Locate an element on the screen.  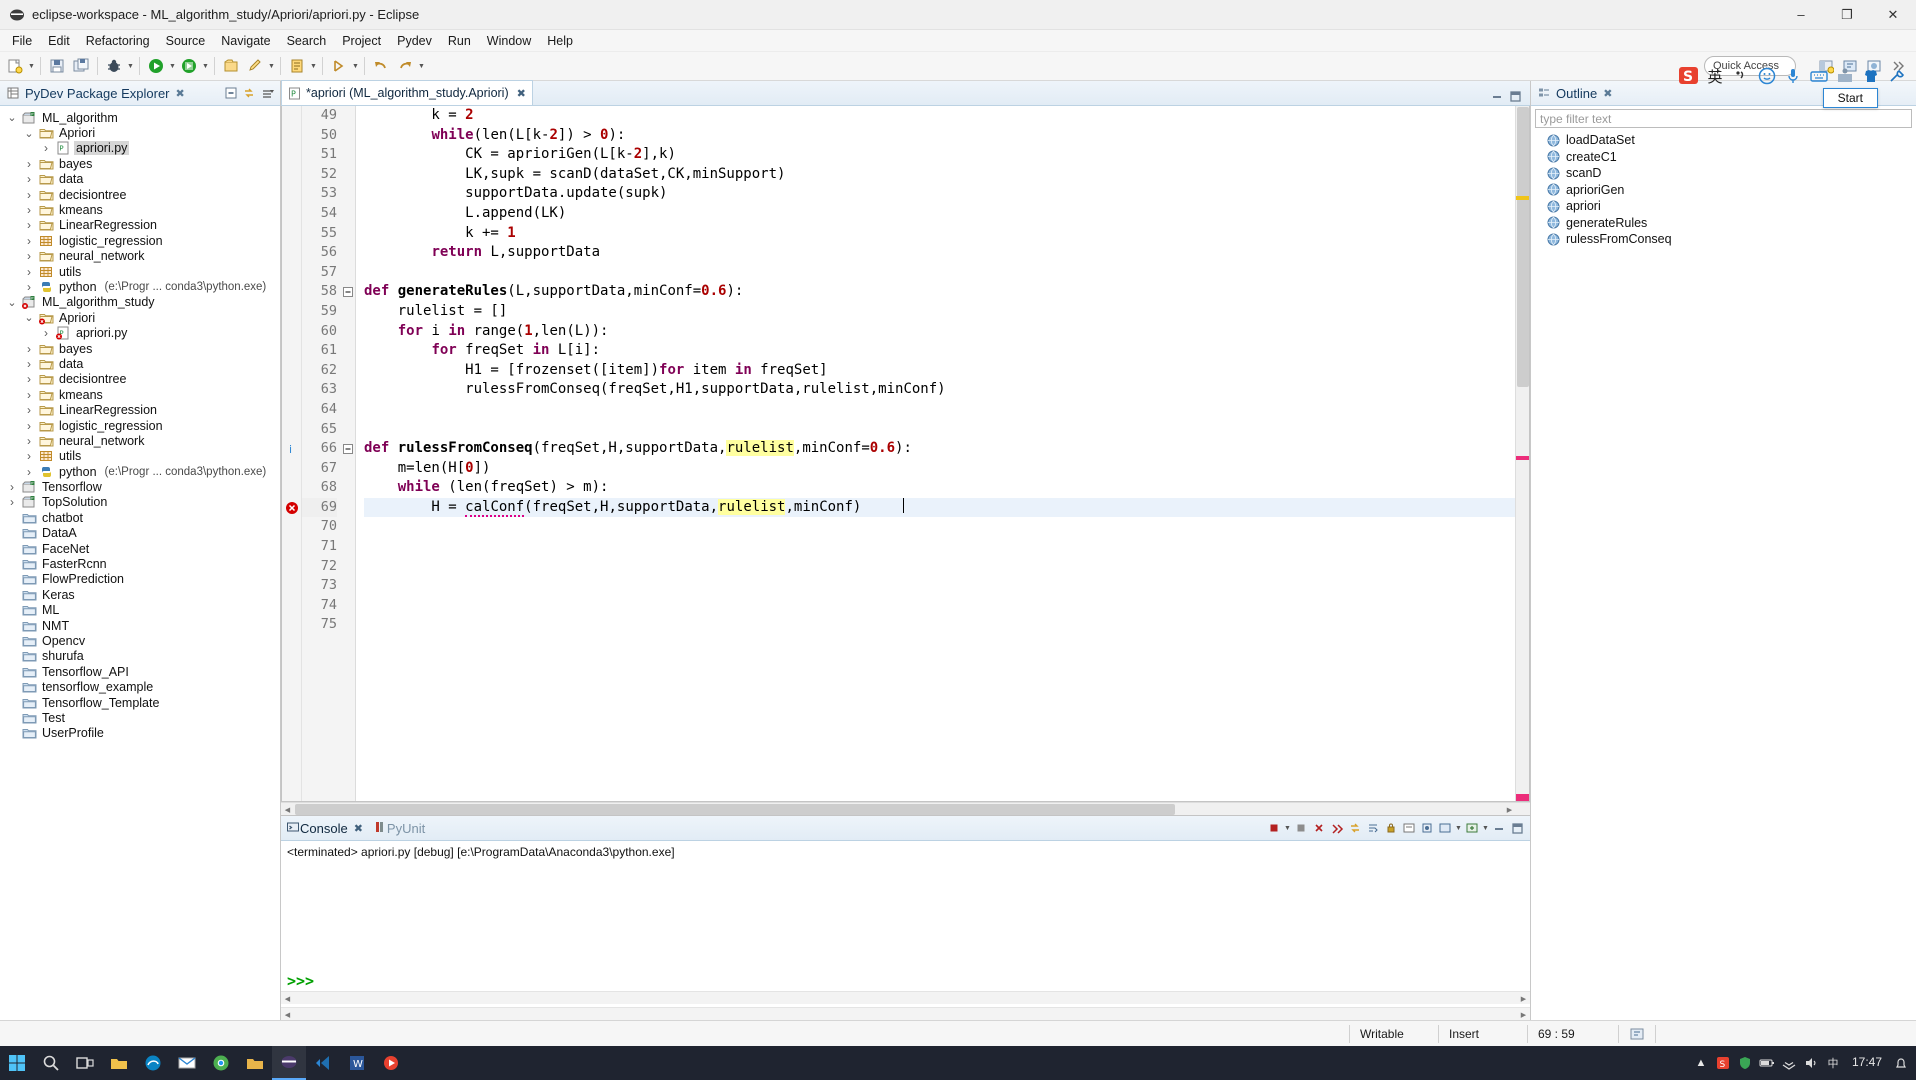
back-icon is located at coordinates (381, 66).